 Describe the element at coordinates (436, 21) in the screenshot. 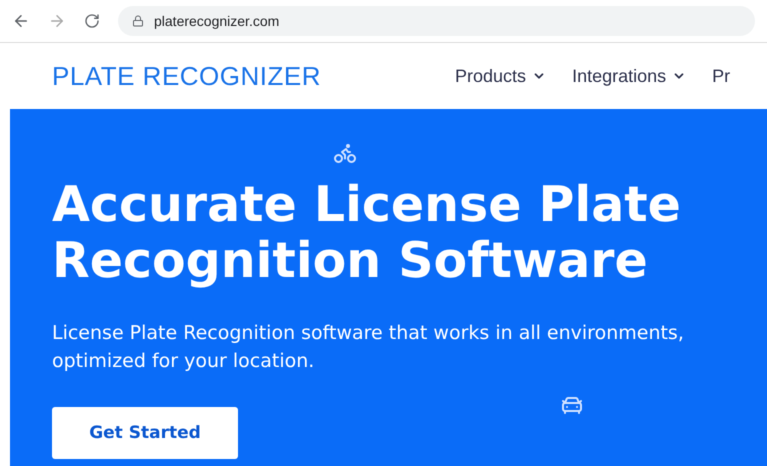

I see `address-bar: platerecognizer.com` at that location.